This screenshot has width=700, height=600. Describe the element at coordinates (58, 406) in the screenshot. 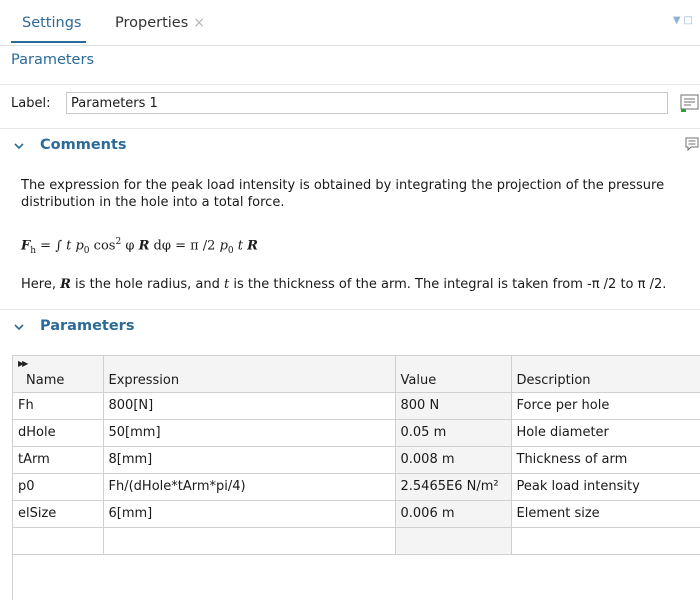

I see `cell-name: Fh` at that location.